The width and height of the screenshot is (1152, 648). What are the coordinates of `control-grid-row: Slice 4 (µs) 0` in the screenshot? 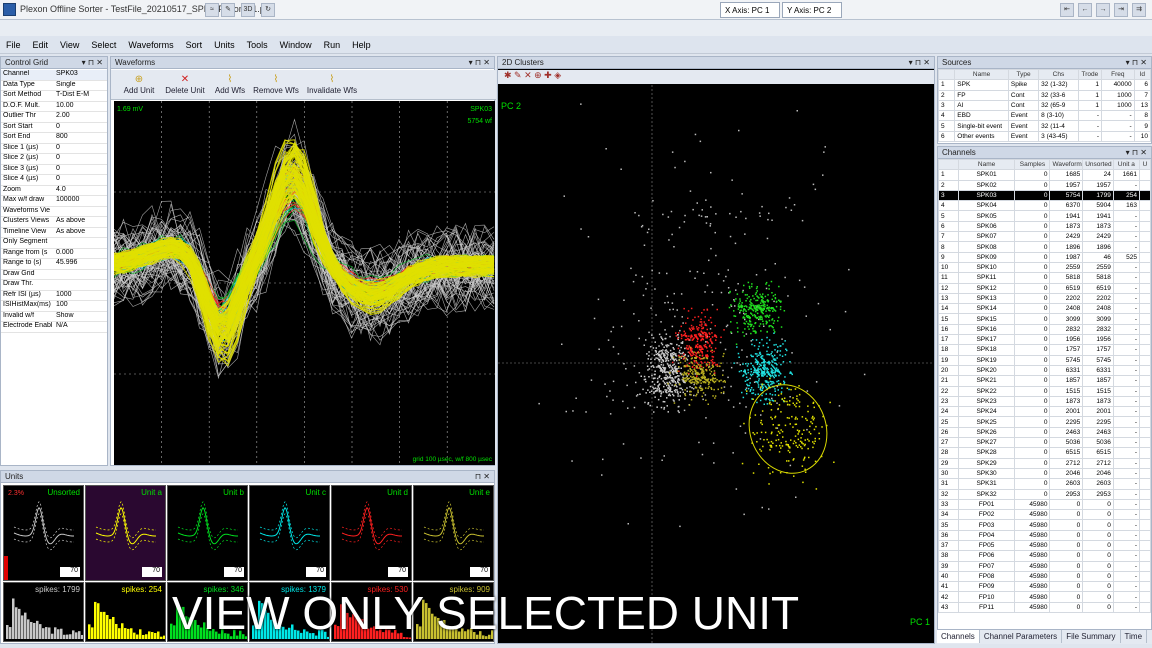 It's located at (54, 180).